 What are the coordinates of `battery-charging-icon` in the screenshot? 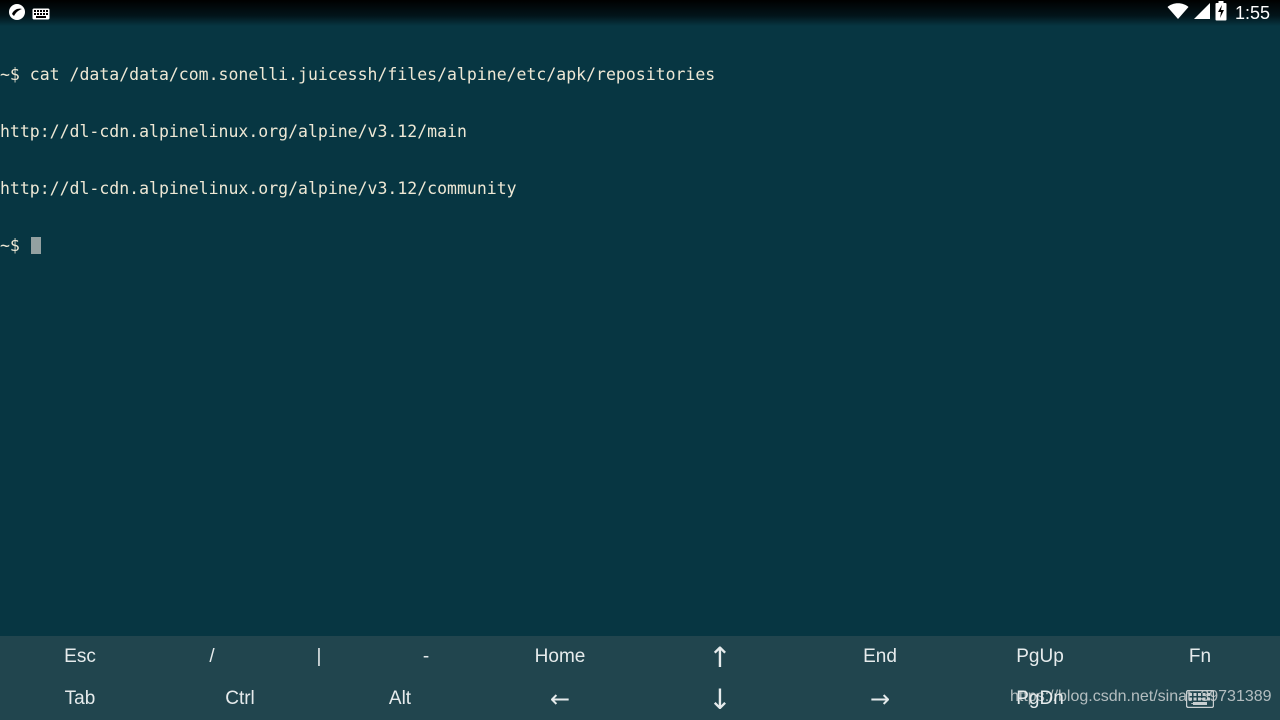 It's located at (1221, 13).